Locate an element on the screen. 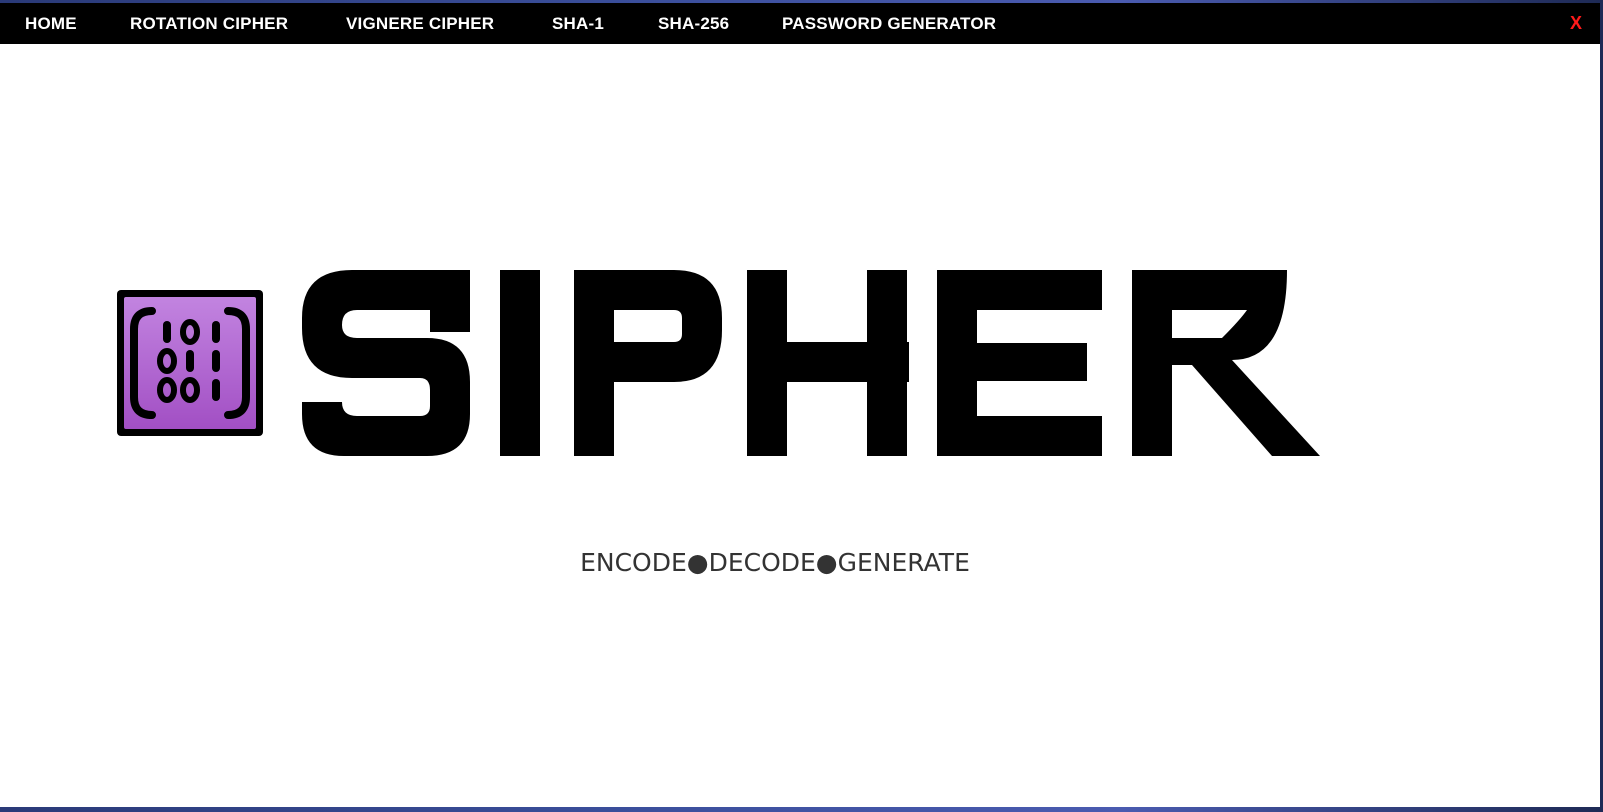  nav-vignere-cipher: VIGNERE CIPHER is located at coordinates (420, 23).